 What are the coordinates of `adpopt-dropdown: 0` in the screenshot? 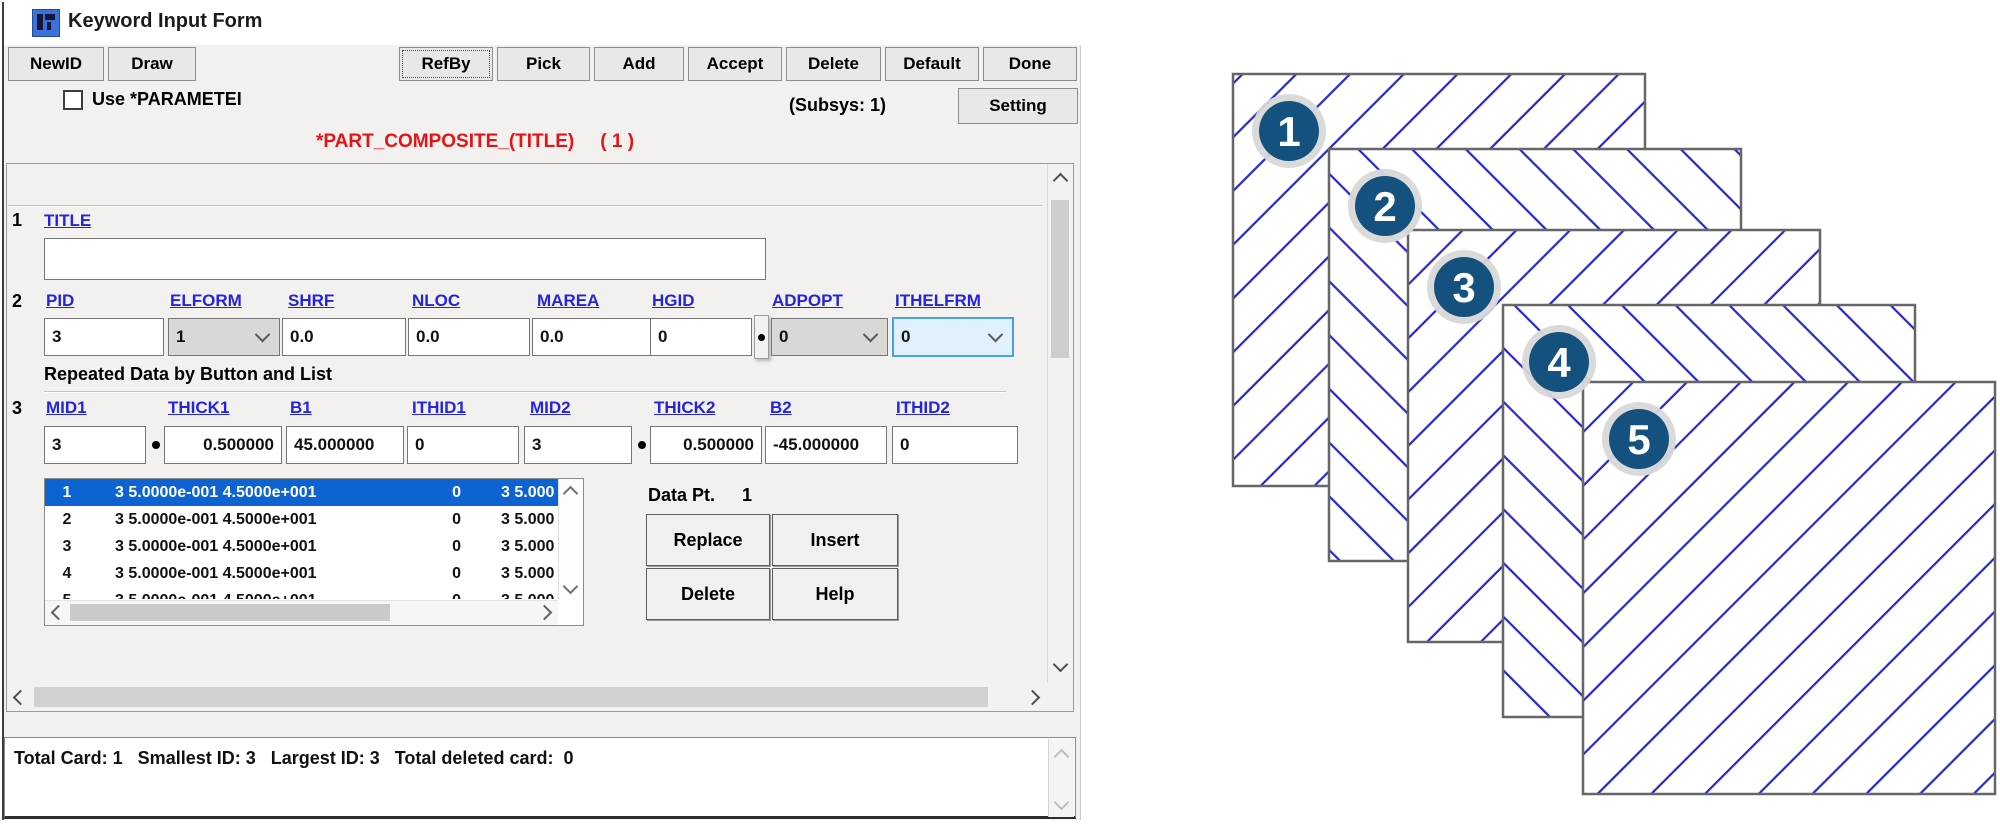 It's located at (829, 337).